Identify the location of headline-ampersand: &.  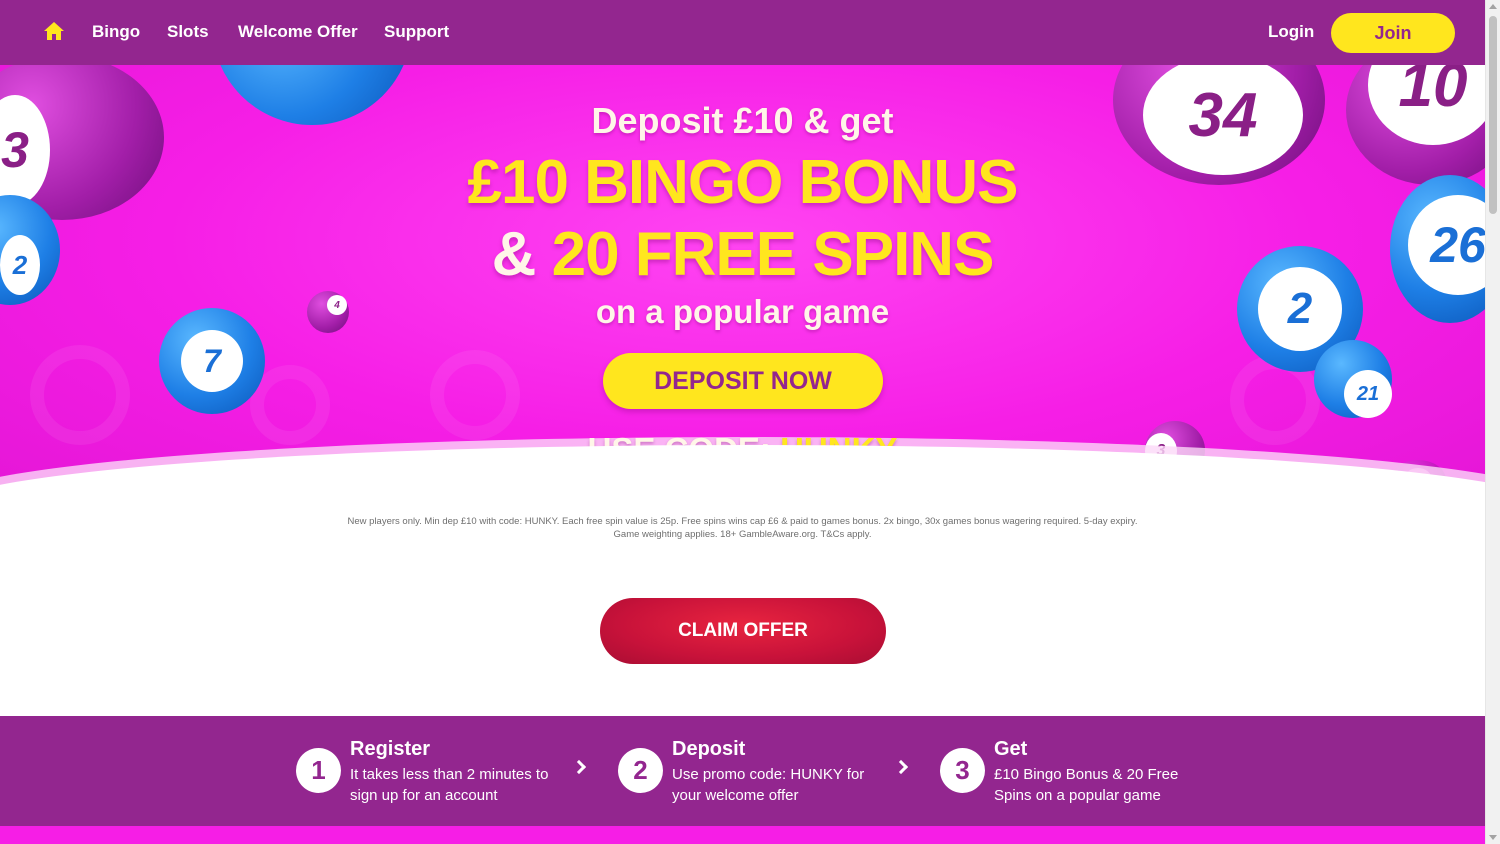
(514, 254).